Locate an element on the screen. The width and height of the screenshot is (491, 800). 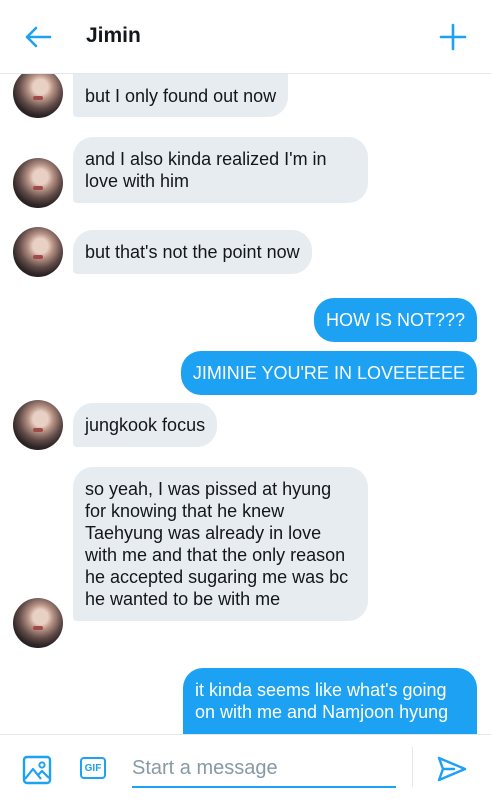
send-icon is located at coordinates (452, 769).